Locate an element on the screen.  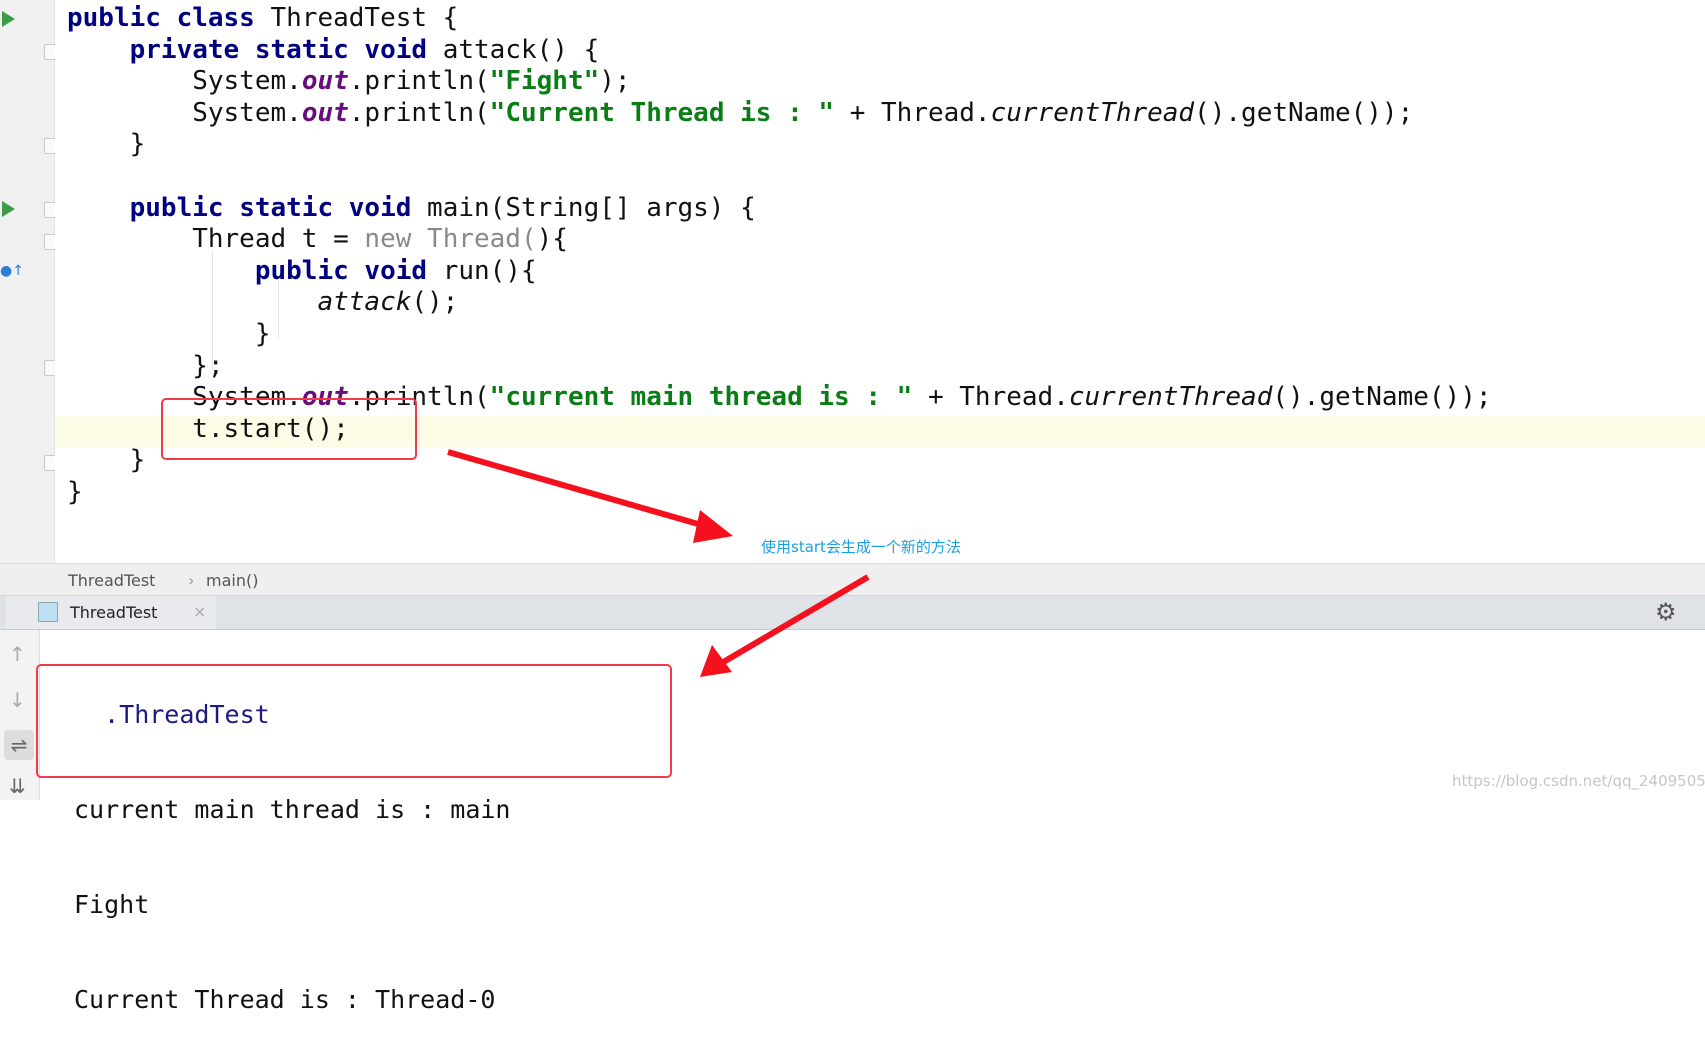
arrow-to-note is located at coordinates (590, 496).